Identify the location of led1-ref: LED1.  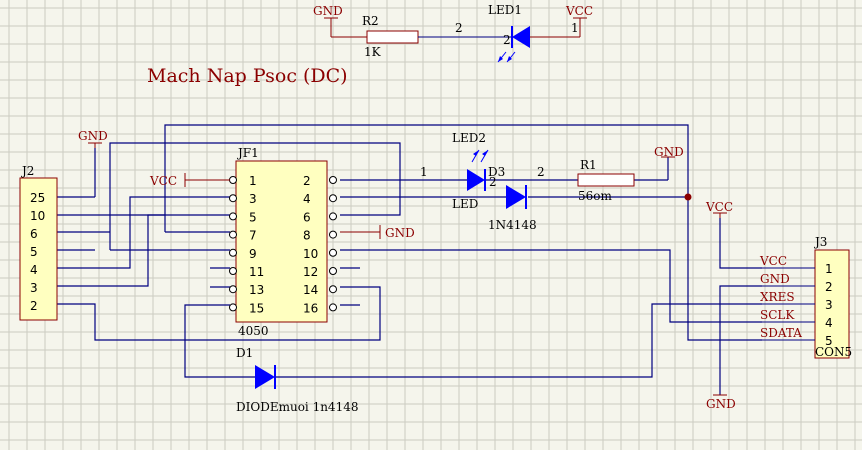
(505, 10).